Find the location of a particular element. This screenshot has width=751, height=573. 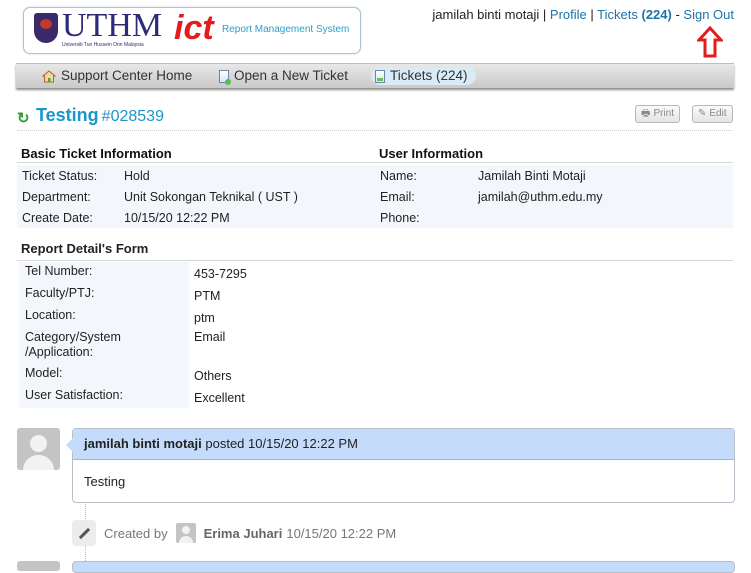

logo-ict: ict is located at coordinates (194, 28).